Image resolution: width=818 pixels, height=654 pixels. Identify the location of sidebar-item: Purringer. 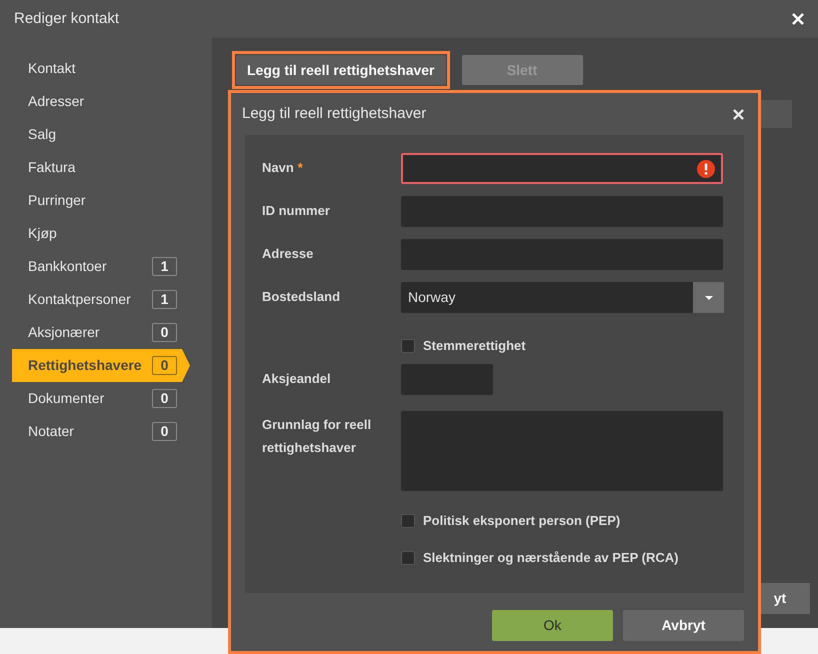
(101, 200).